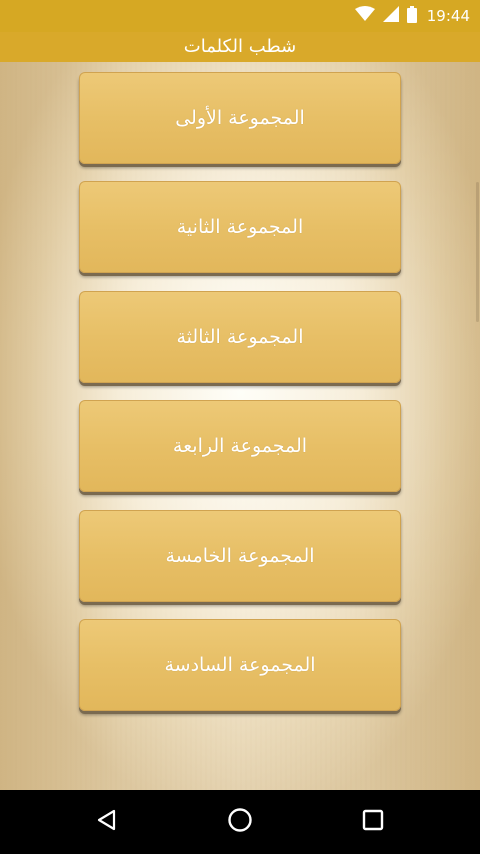 The image size is (480, 854). I want to click on cell-signal-icon, so click(390, 16).